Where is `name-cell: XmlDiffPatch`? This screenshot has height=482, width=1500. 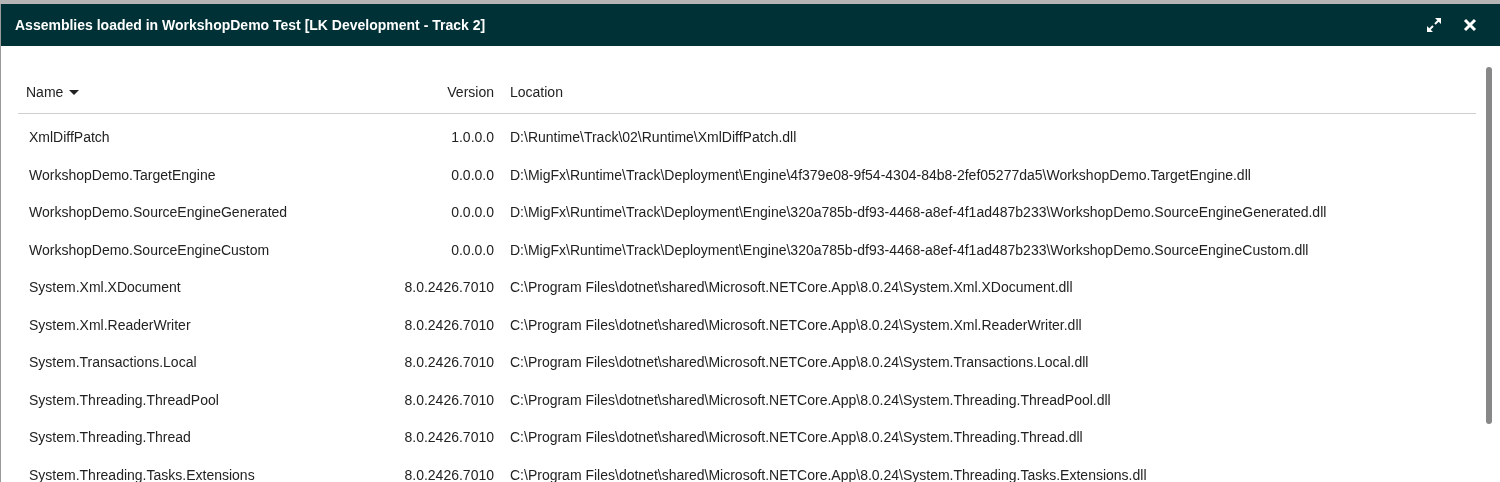
name-cell: XmlDiffPatch is located at coordinates (69, 137).